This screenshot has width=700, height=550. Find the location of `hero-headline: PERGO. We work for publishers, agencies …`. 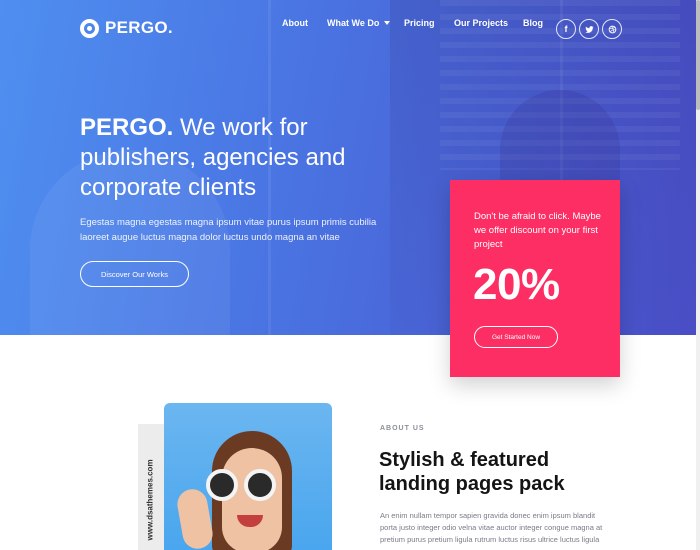

hero-headline: PERGO. We work for publishers, agencies … is located at coordinates (250, 158).